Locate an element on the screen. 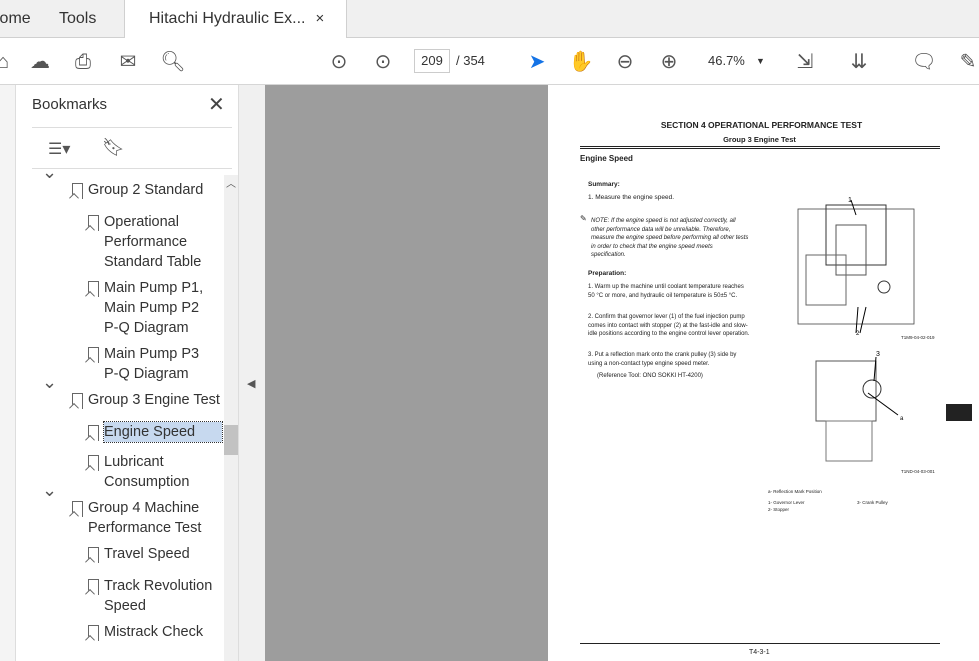 This screenshot has height=661, width=979. scrollbar-thumb is located at coordinates (231, 440).